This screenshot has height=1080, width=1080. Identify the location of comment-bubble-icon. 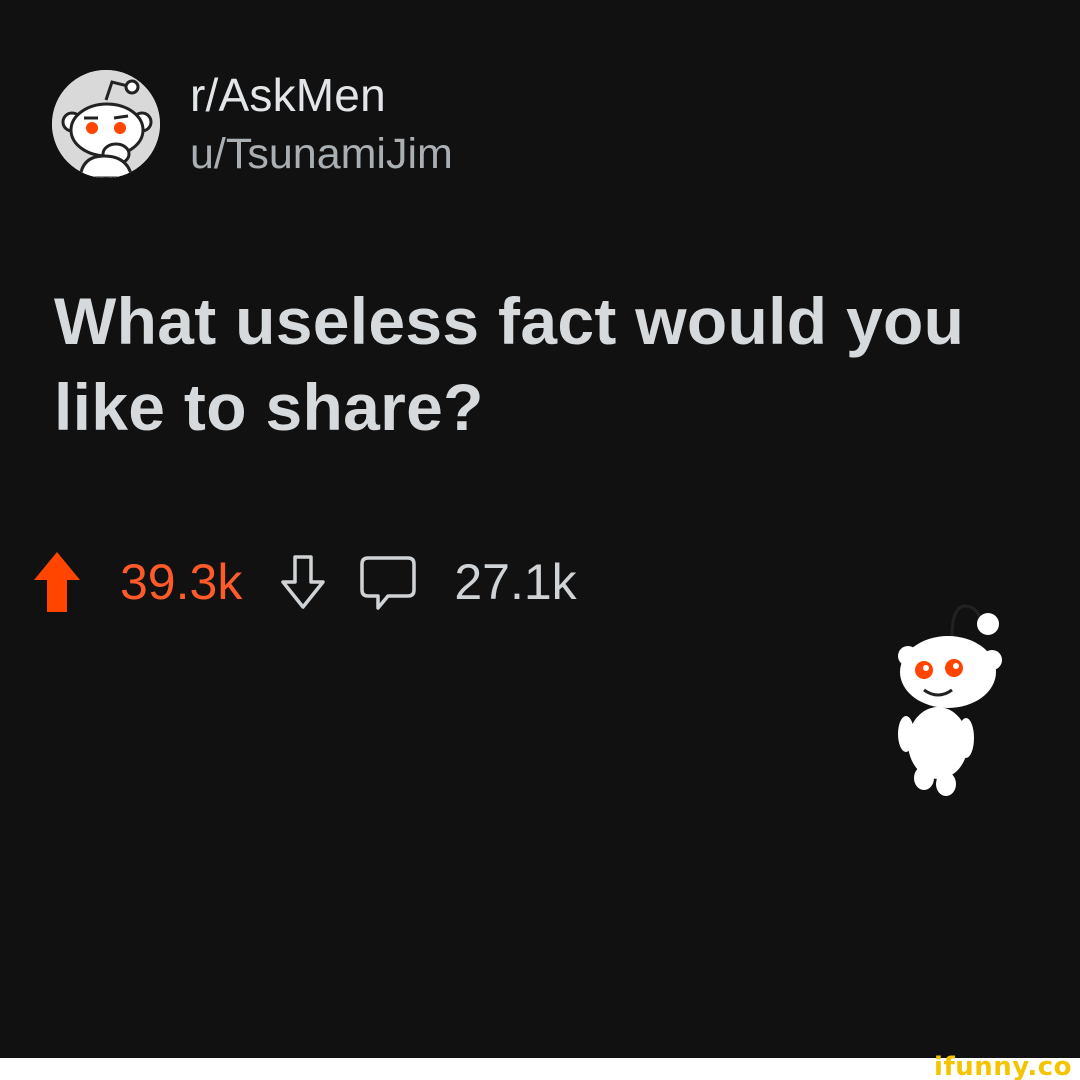
(388, 582).